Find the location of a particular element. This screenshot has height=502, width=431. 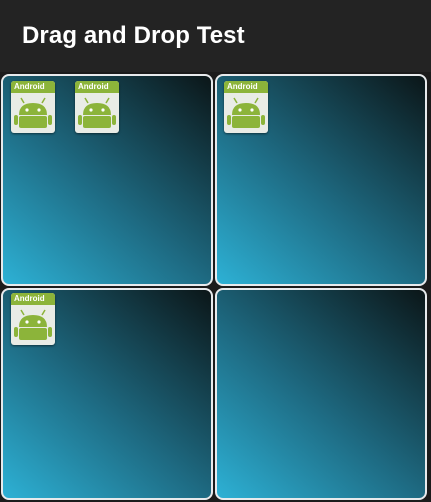

page-title: Drag and Drop Test is located at coordinates (133, 35).